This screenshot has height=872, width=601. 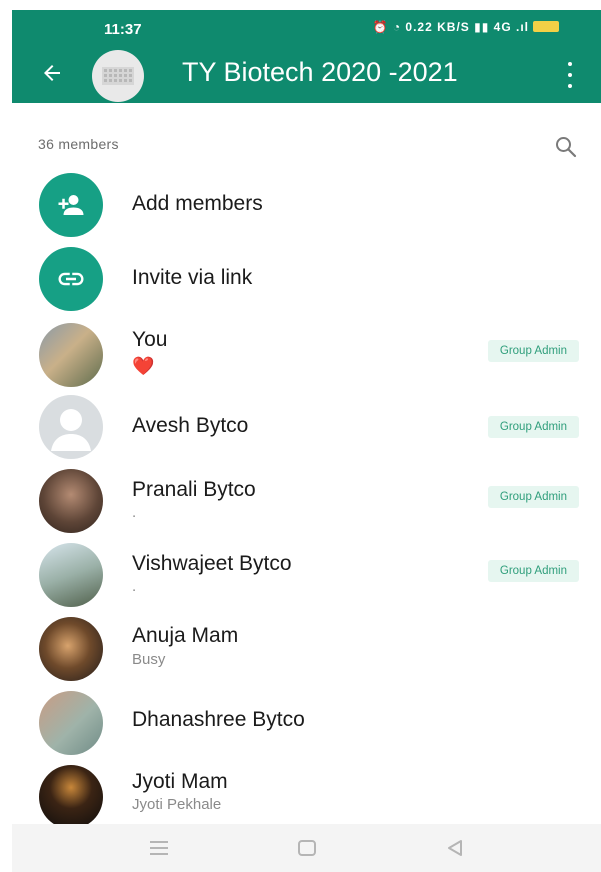 I want to click on back-arrow-icon, so click(x=52, y=73).